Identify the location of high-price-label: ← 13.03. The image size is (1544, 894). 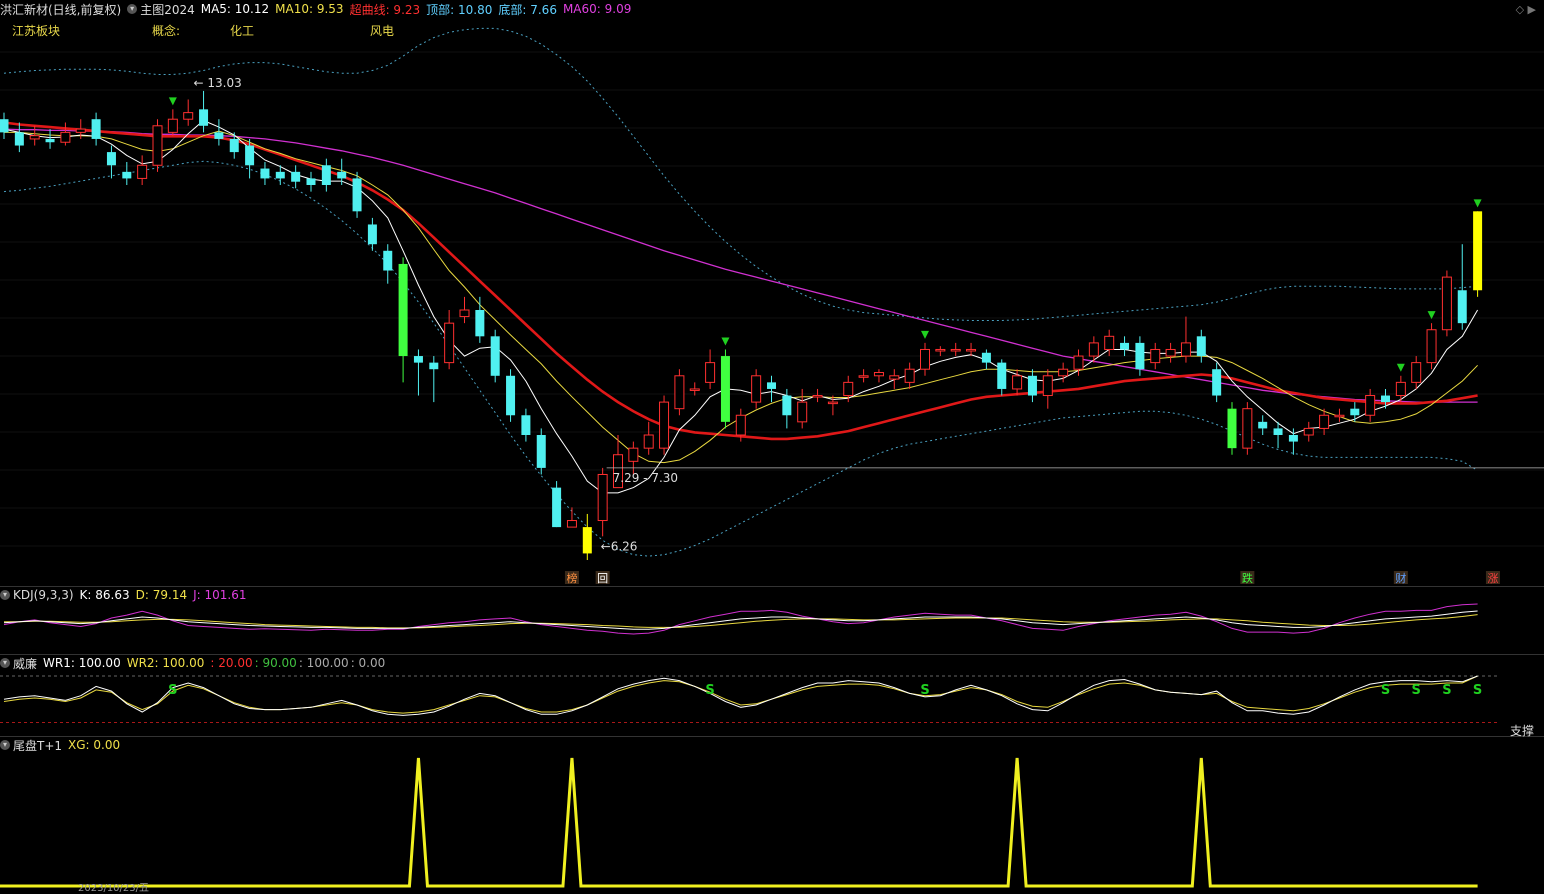
(218, 83).